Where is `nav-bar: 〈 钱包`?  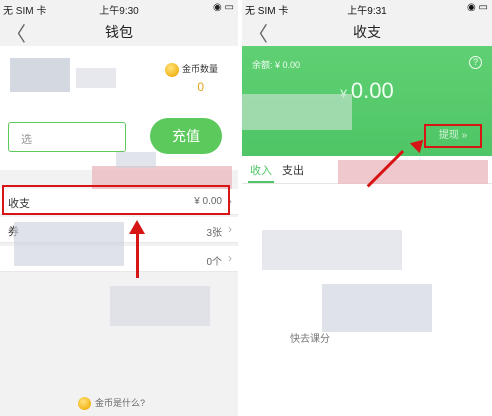
nav-bar: 〈 钱包 is located at coordinates (119, 31).